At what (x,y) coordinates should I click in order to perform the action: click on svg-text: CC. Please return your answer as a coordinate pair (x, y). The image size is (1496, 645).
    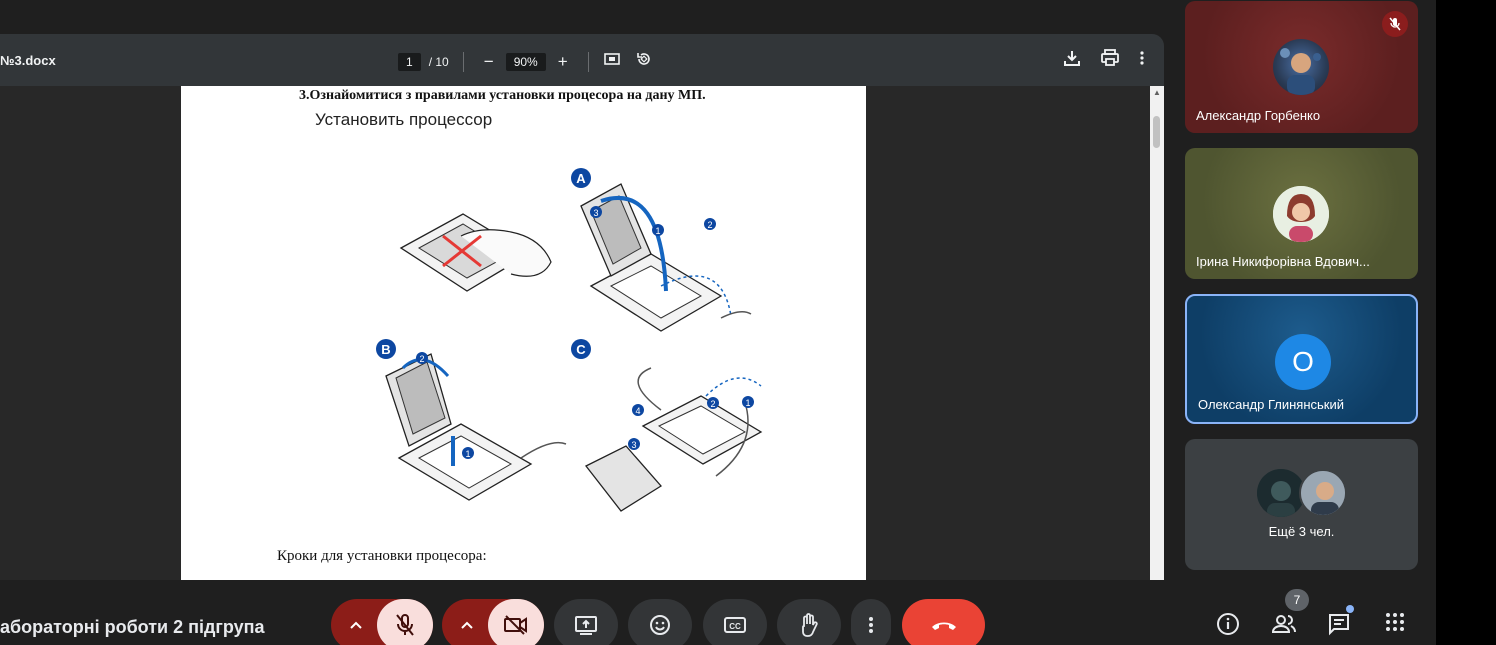
    Looking at the image, I should click on (735, 626).